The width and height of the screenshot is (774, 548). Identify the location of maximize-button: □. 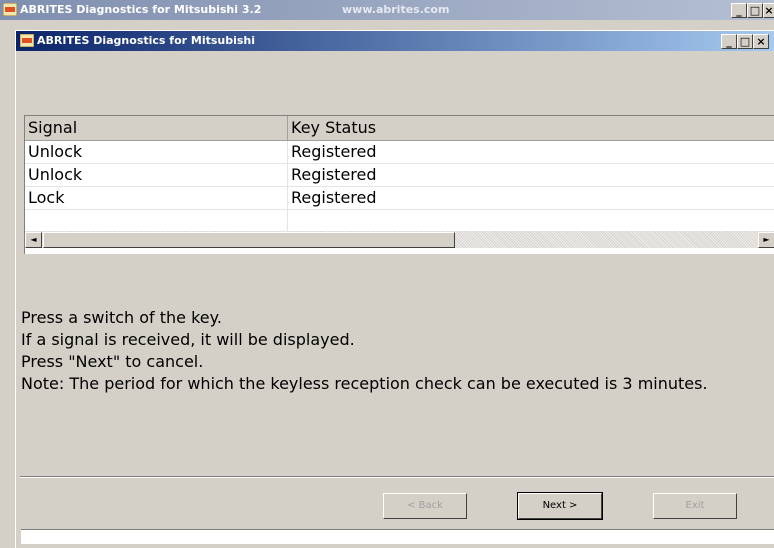
(755, 10).